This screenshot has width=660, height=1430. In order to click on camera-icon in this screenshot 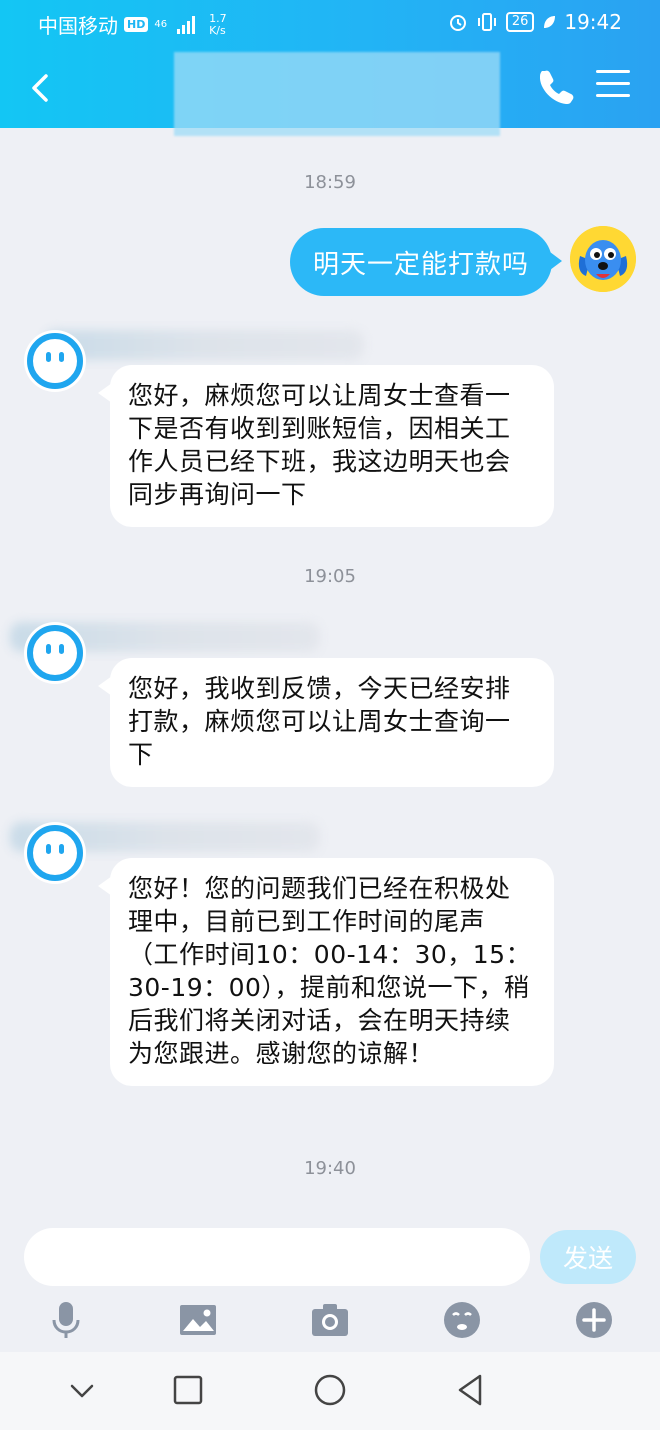, I will do `click(330, 1320)`.